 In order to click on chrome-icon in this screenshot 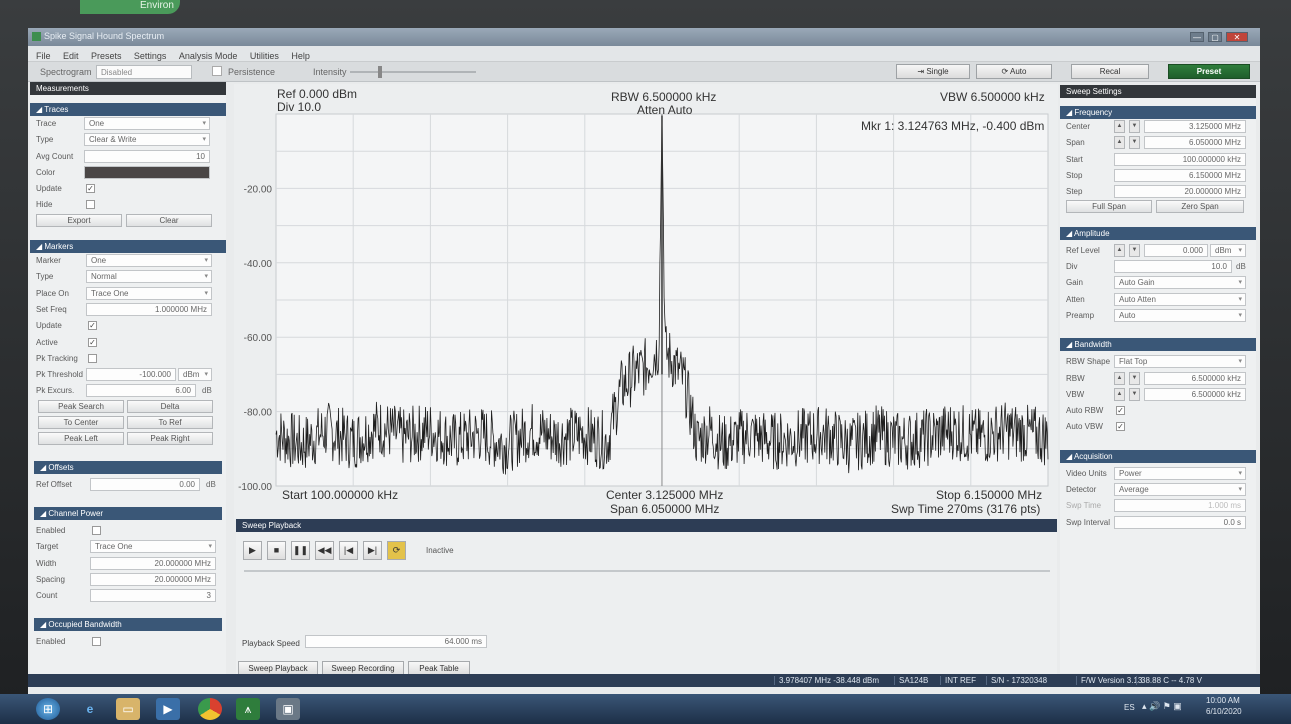, I will do `click(210, 709)`.